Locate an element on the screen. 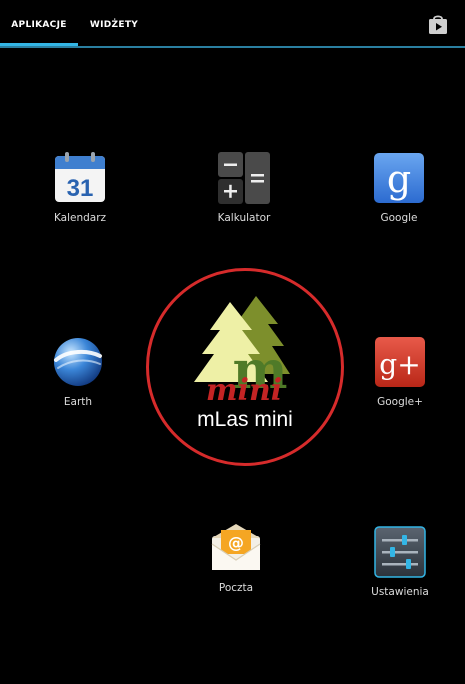  settings-sliders-icon is located at coordinates (400, 552).